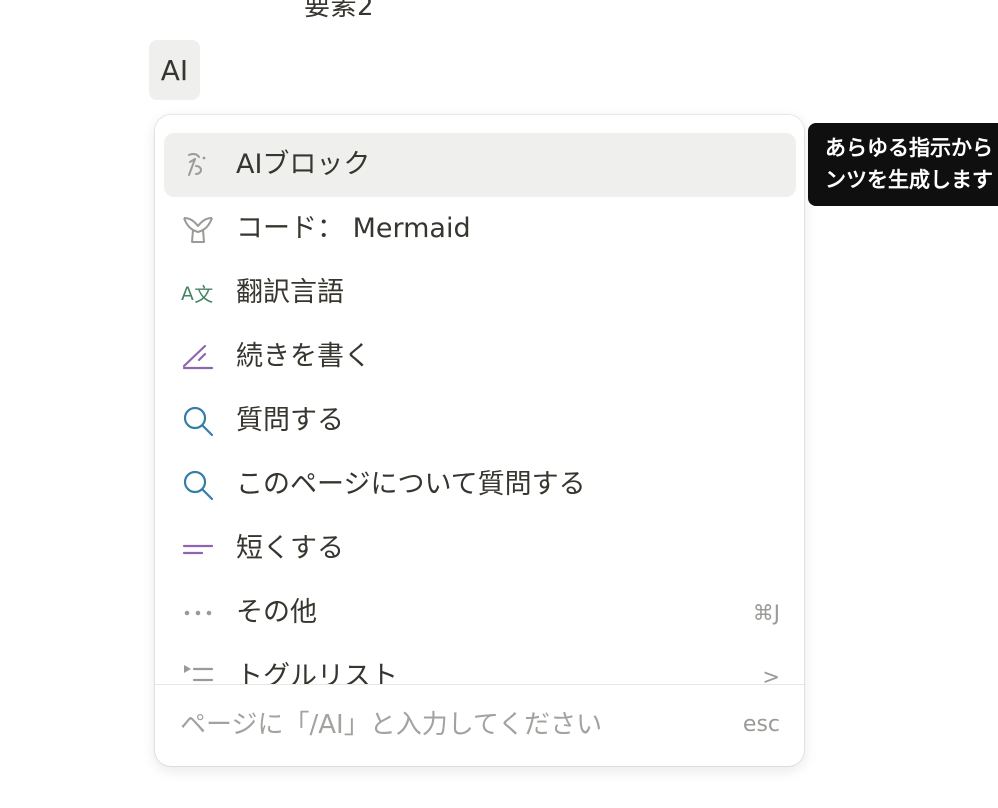  Describe the element at coordinates (480, 664) in the screenshot. I see `menu-item-toggle-list: トグルリスト >` at that location.